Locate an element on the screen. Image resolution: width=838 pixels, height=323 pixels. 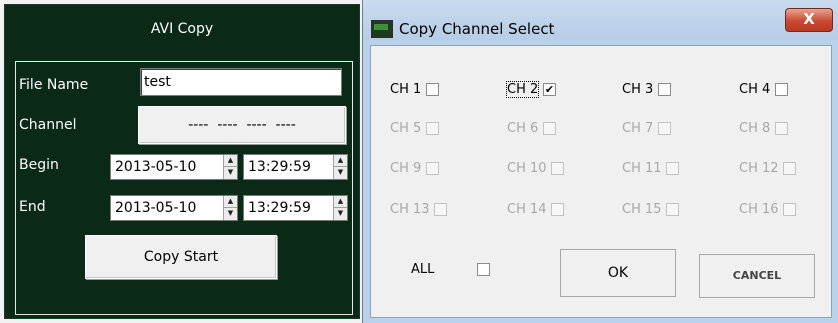
channel-label: CH 13 is located at coordinates (410, 209).